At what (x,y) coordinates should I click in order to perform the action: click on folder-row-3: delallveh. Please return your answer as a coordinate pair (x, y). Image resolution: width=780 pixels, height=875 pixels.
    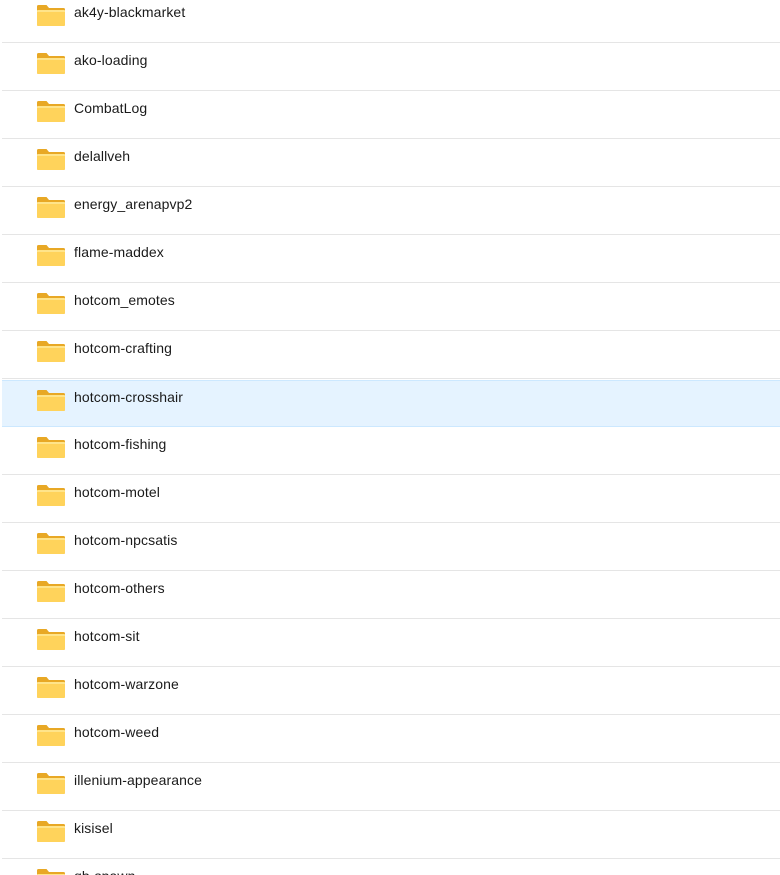
    Looking at the image, I should click on (391, 163).